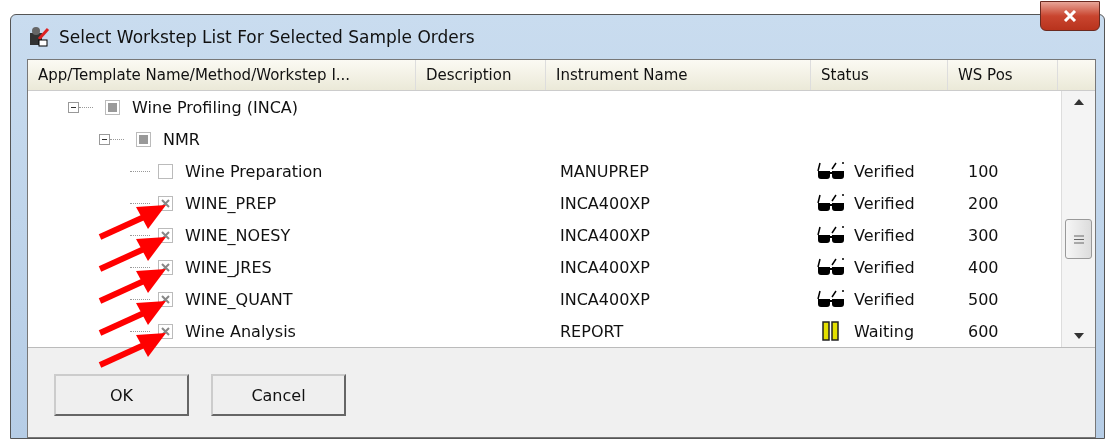  I want to click on tree-item-label: WINE_QUANT, so click(239, 299).